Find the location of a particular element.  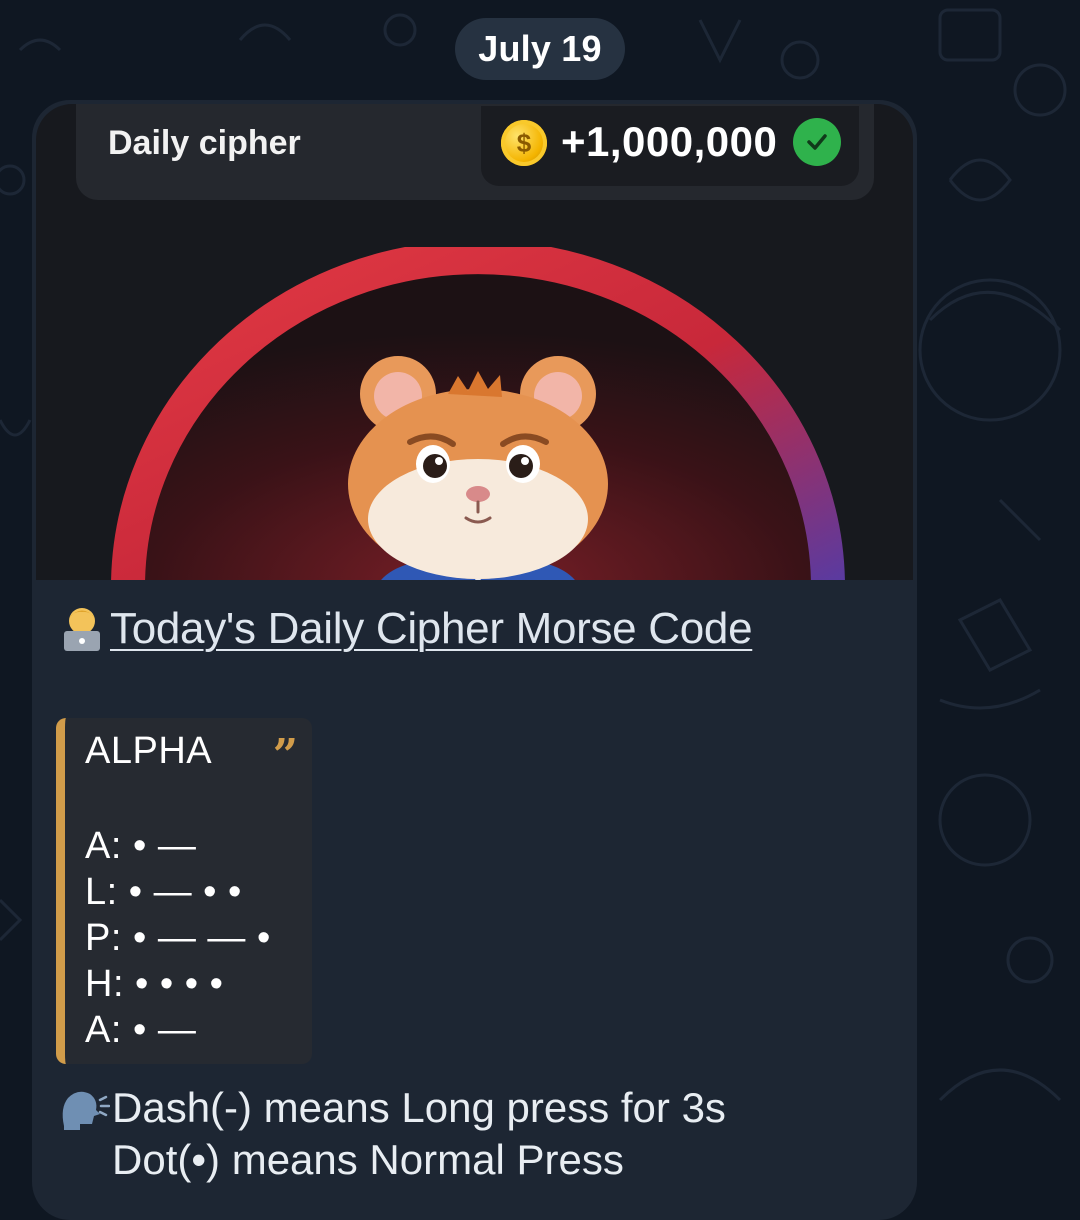

reward-box: $ +1,000,000 is located at coordinates (670, 146).